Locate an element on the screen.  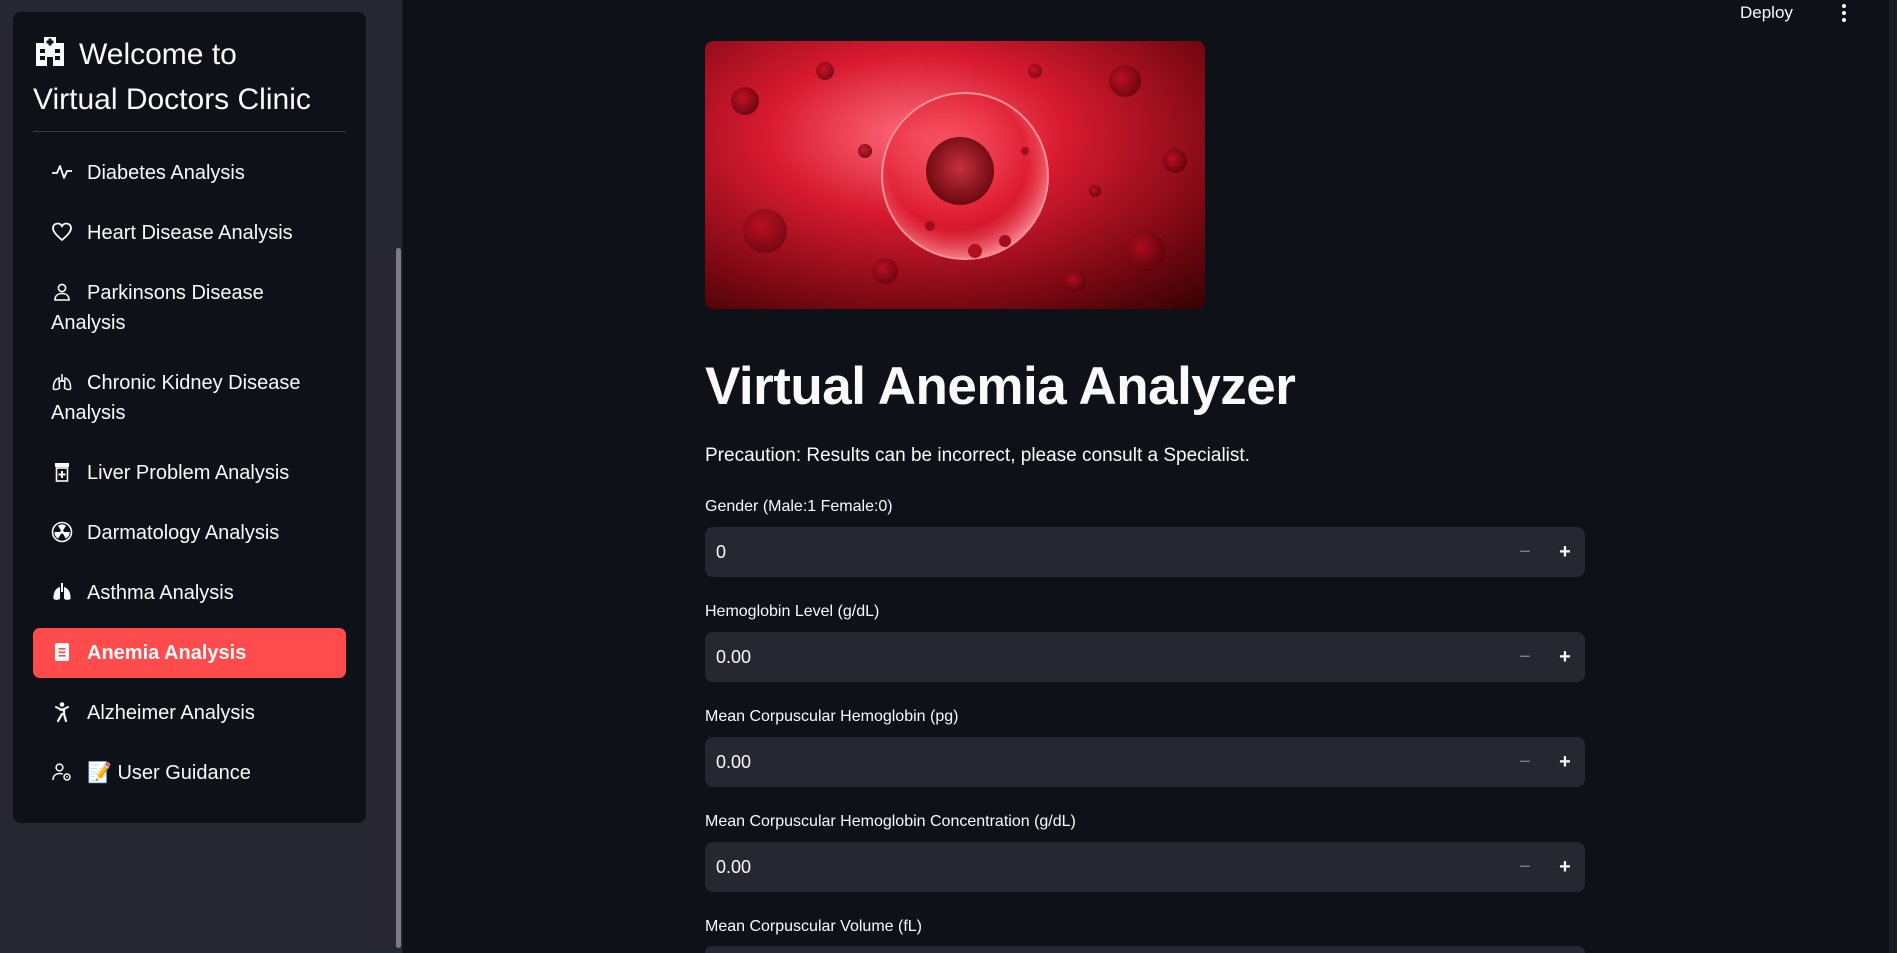
sidebar-item-darmatology: Darmatology Analysis is located at coordinates (189, 533).